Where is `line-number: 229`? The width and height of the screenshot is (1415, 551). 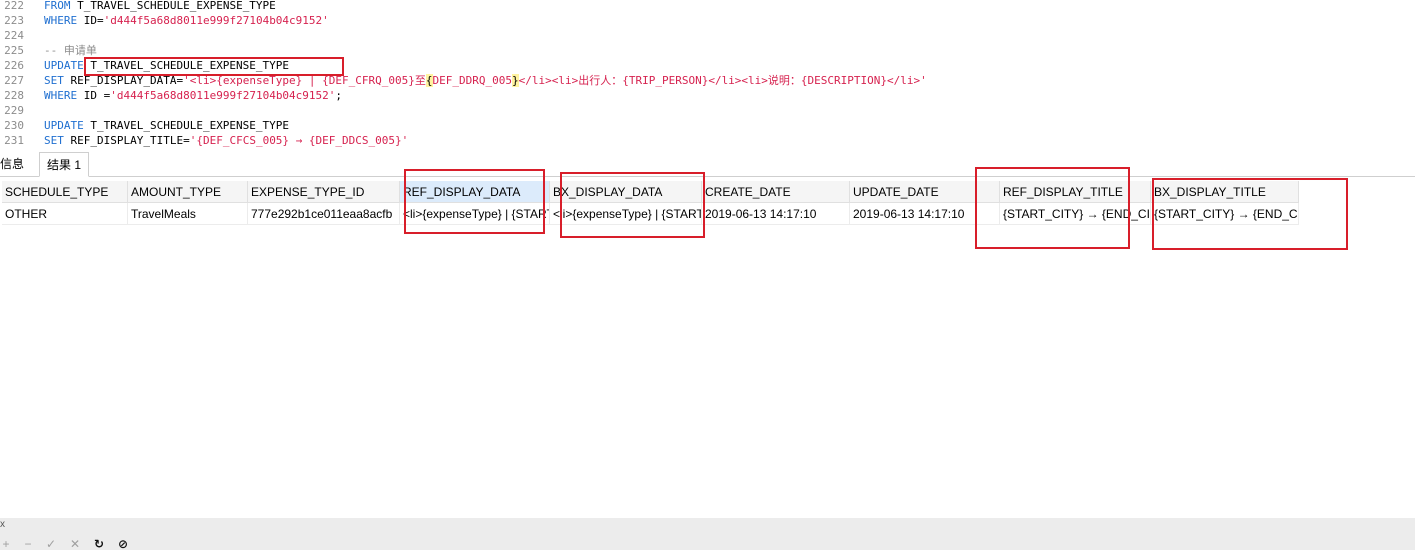 line-number: 229 is located at coordinates (14, 110).